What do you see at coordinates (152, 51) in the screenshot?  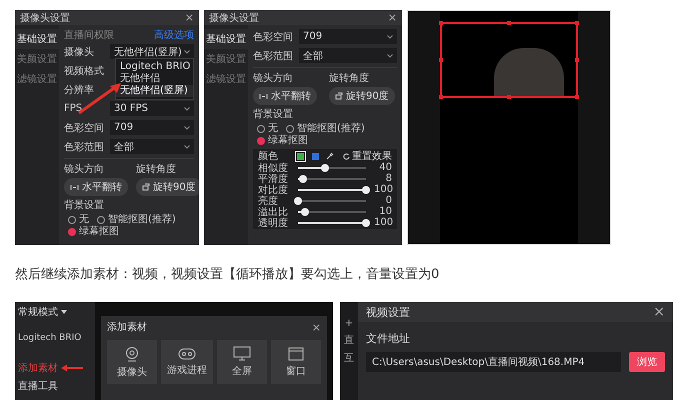 I see `select-field: 无他伴侣(竖屏)` at bounding box center [152, 51].